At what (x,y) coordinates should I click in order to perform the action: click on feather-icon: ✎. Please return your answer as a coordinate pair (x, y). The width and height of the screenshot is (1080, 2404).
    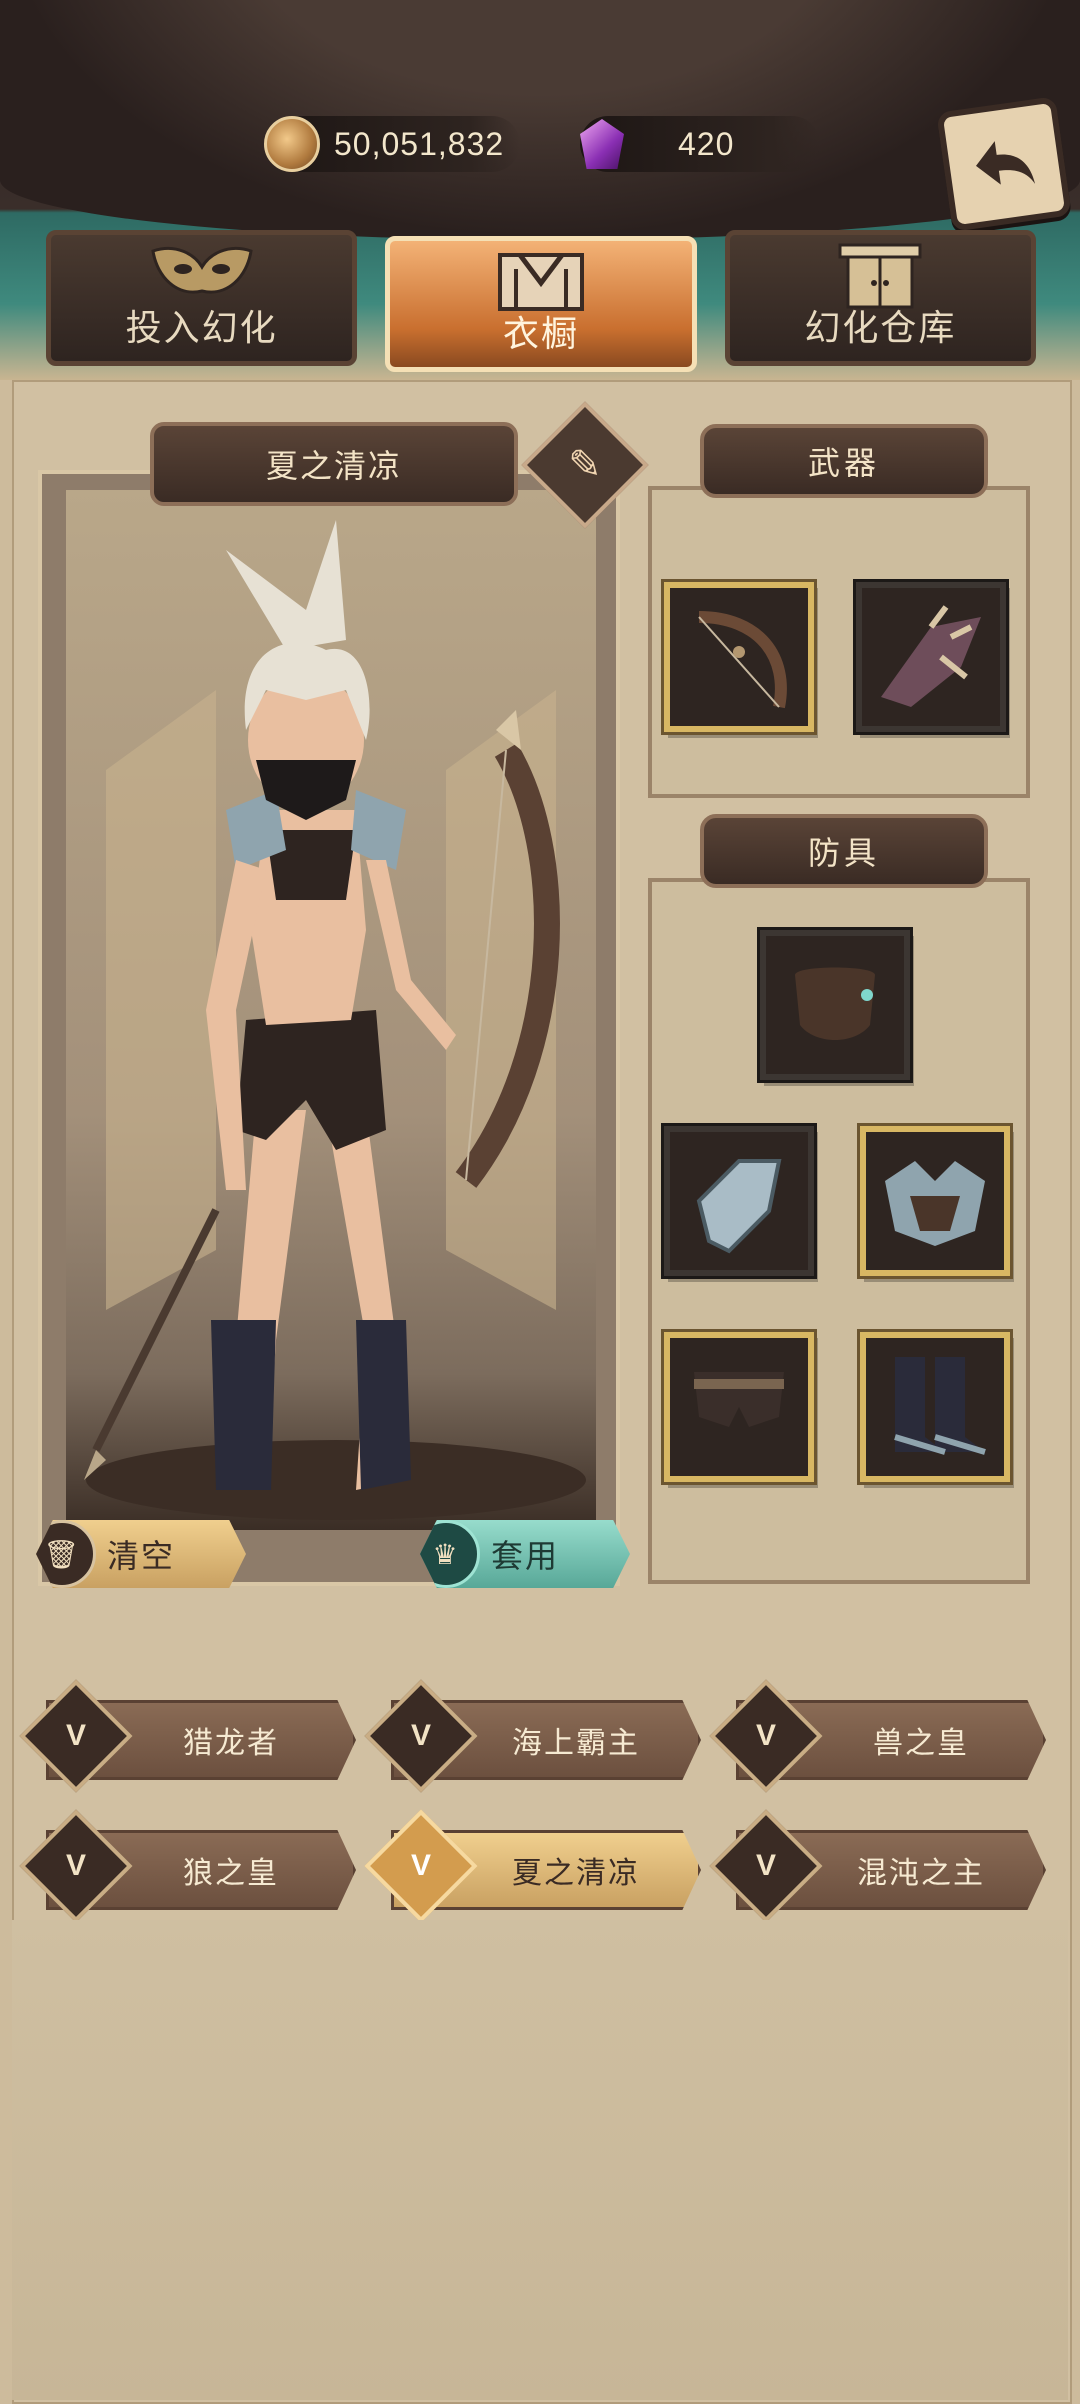
    Looking at the image, I should click on (585, 464).